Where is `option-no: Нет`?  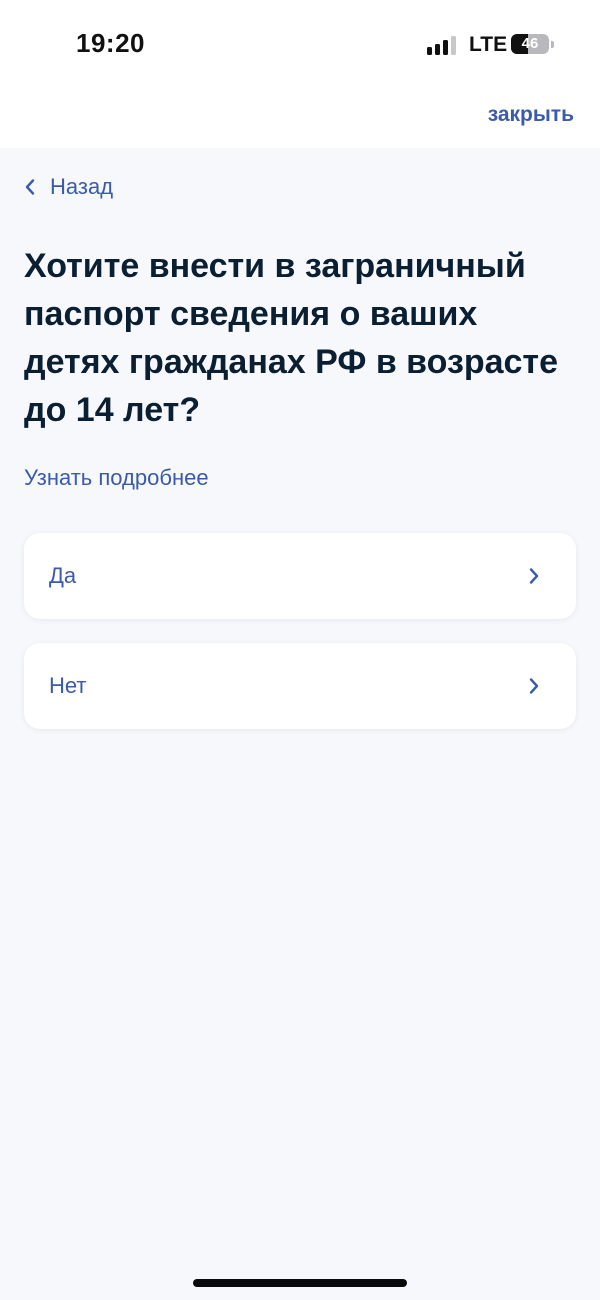 option-no: Нет is located at coordinates (300, 686).